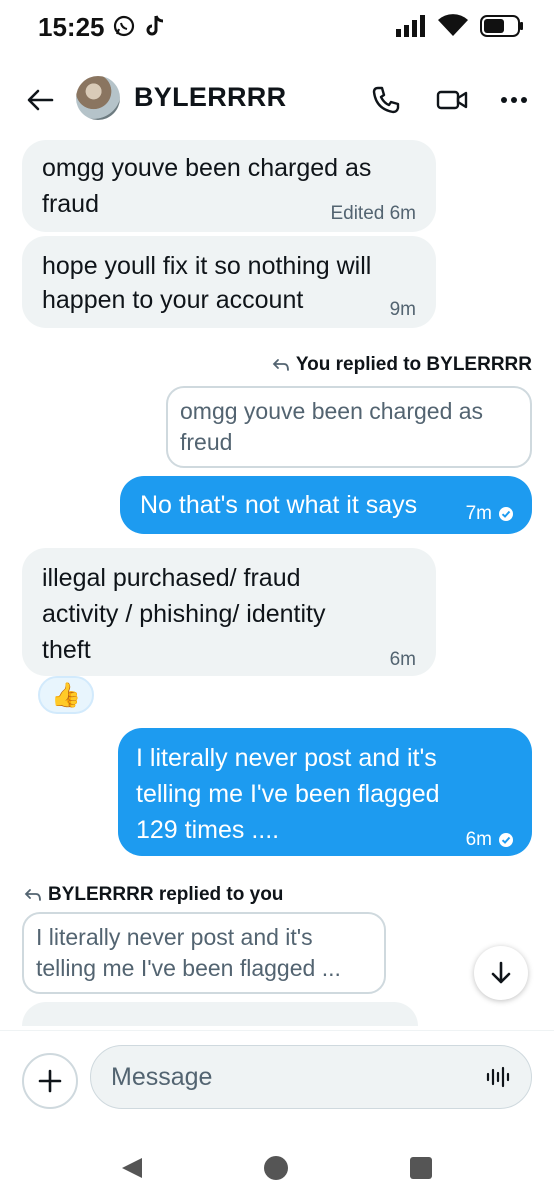  Describe the element at coordinates (402, 365) in the screenshot. I see `reply-label: You replied to BYLERRRR` at that location.